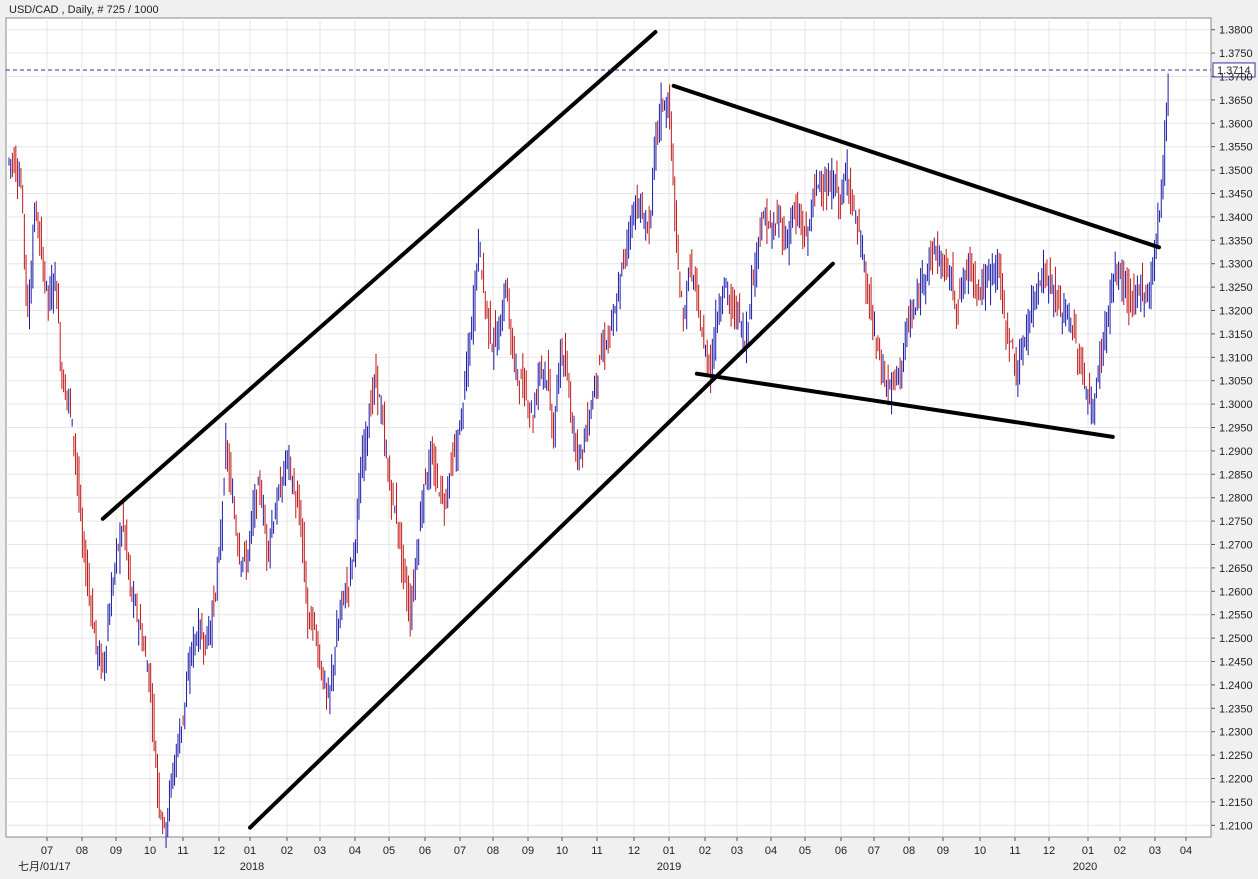 This screenshot has height=879, width=1258. I want to click on y-tick-label: 1.3650, so click(1236, 101).